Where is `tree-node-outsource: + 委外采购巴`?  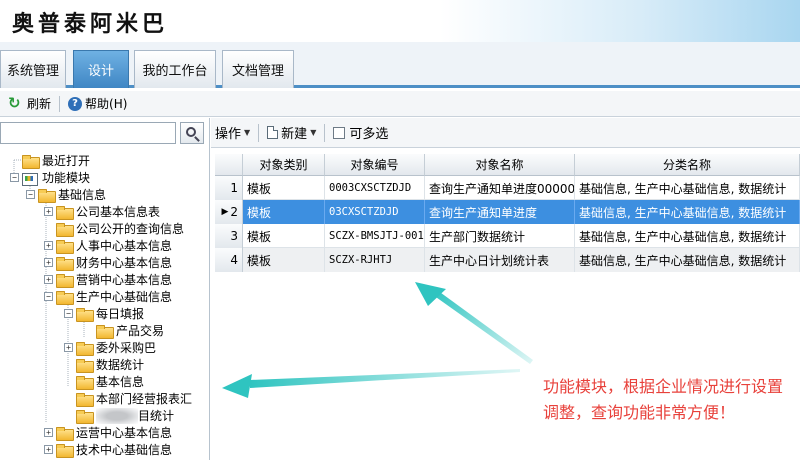
tree-node-outsource: + 委外采购巴 is located at coordinates (110, 347).